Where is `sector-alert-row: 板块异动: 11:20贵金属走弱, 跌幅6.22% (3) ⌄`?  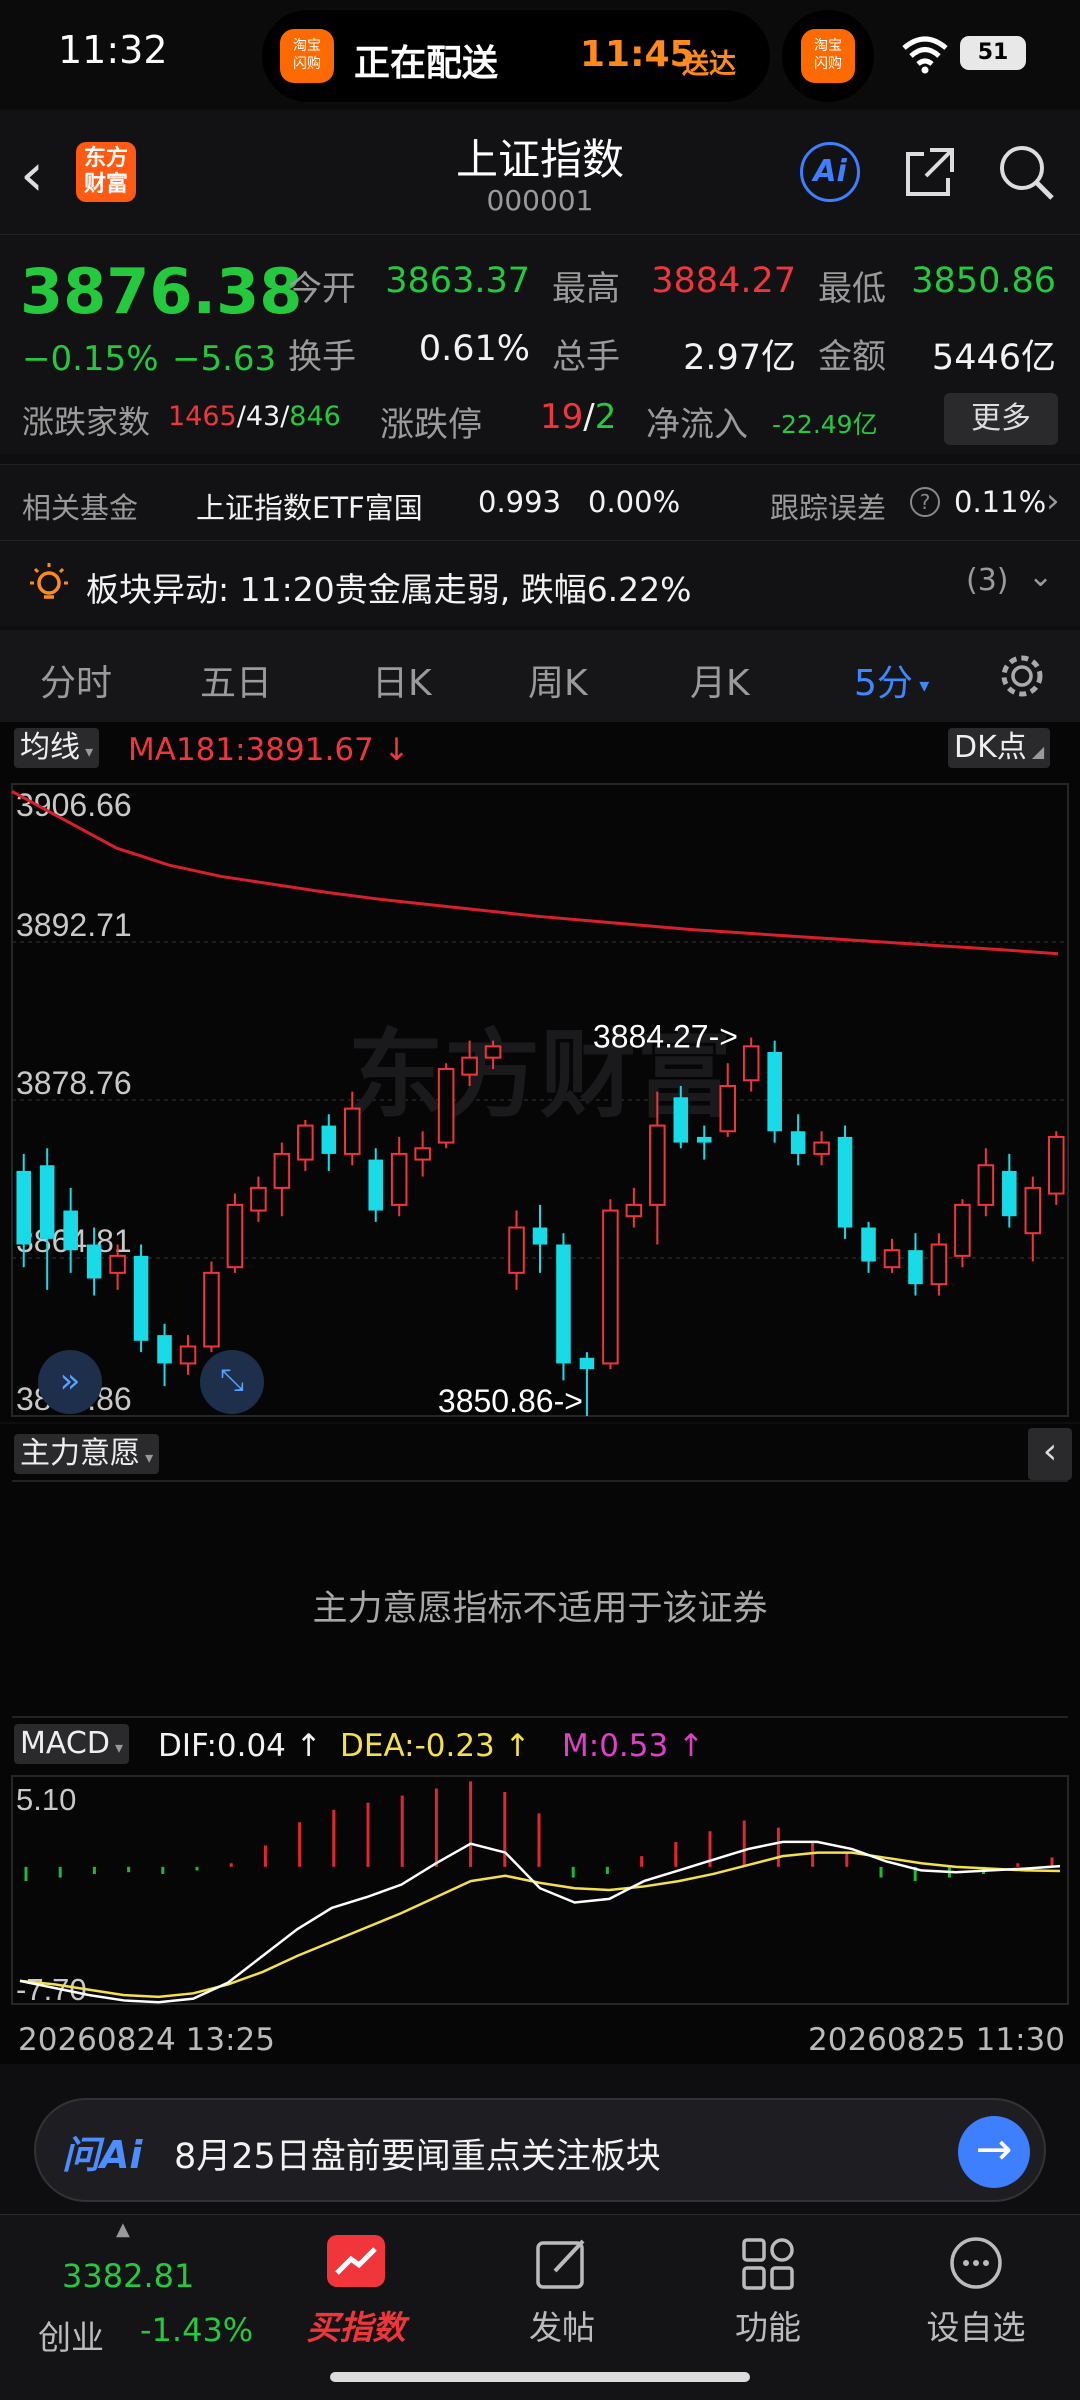
sector-alert-row: 板块异动: 11:20贵金属走弱, 跌幅6.22% (3) ⌄ is located at coordinates (540, 583).